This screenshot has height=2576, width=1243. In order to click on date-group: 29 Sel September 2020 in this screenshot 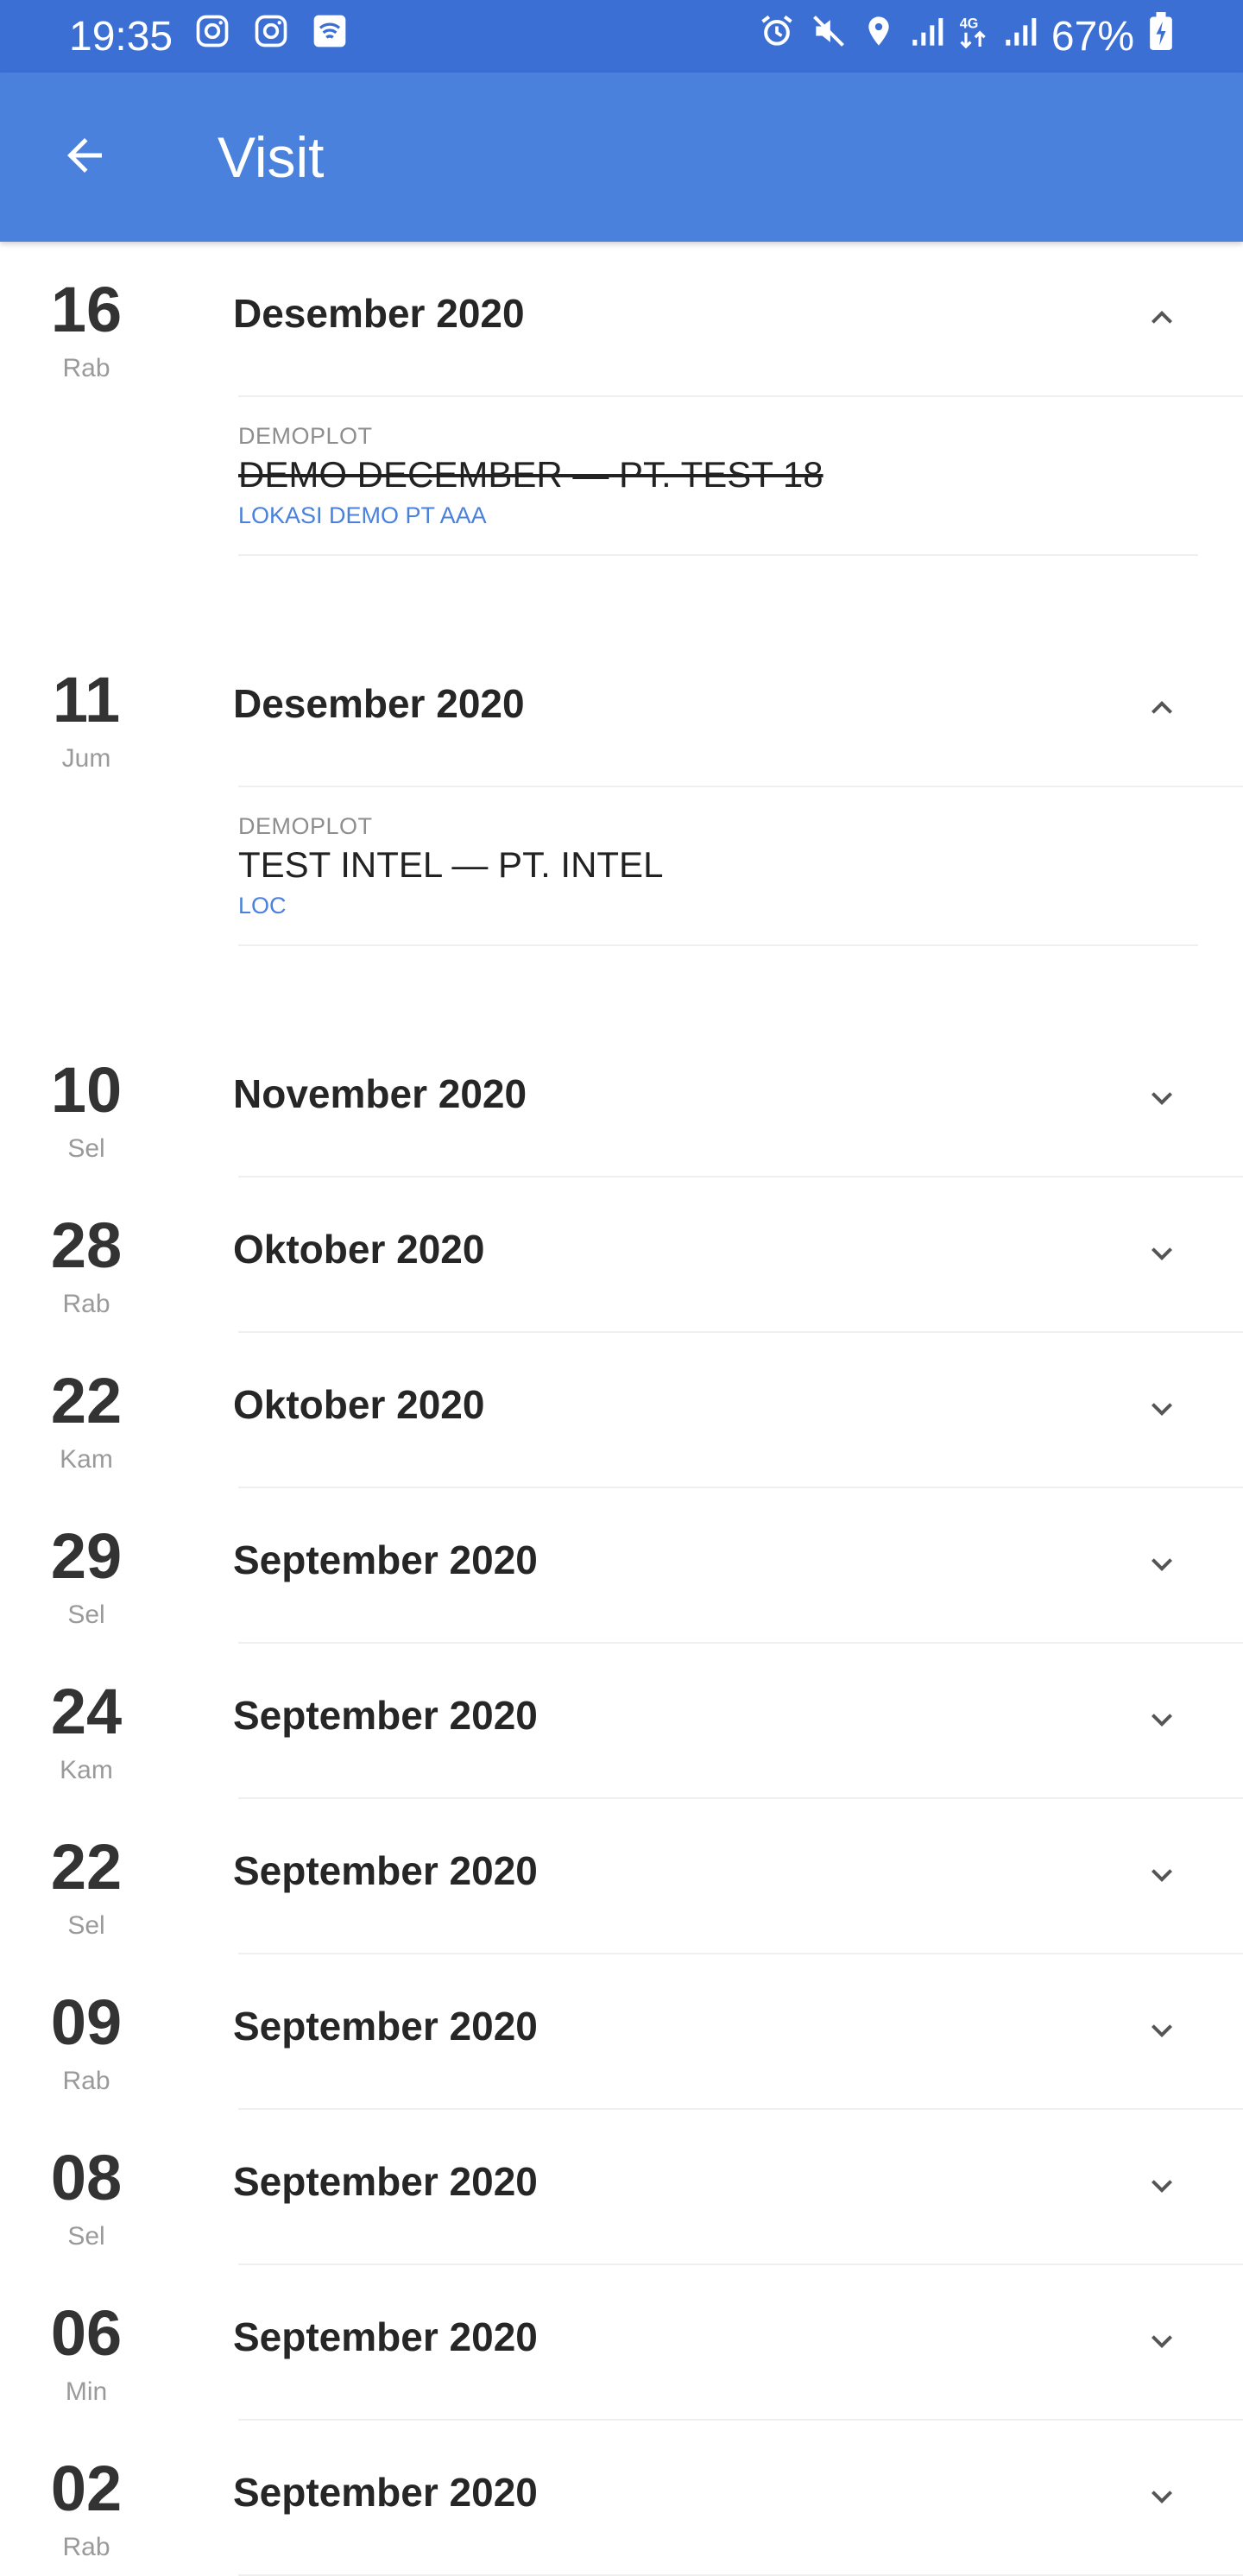, I will do `click(621, 1566)`.